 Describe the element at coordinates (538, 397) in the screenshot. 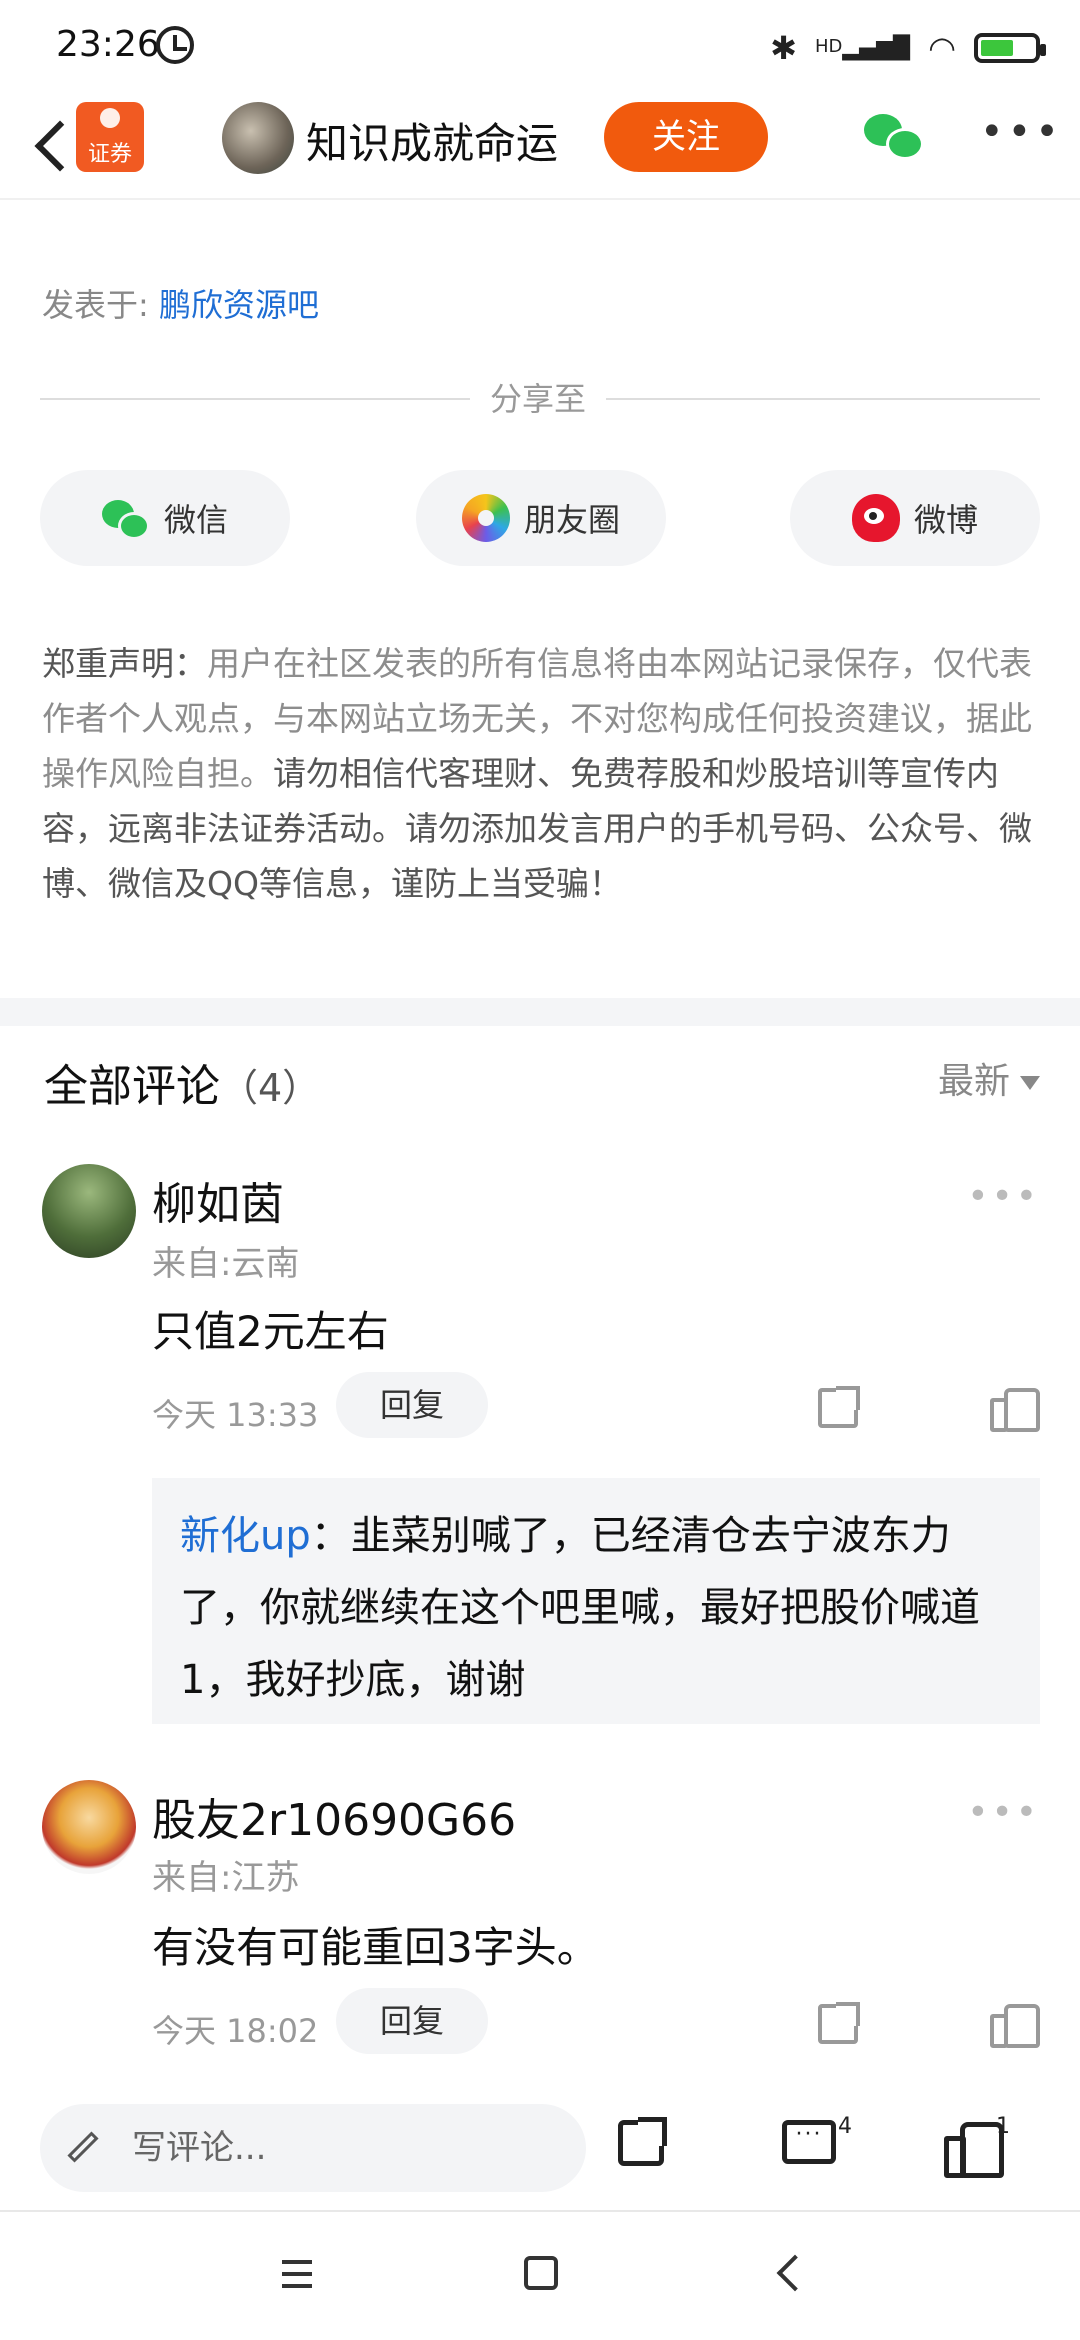

I see `share-label: 分享至` at that location.